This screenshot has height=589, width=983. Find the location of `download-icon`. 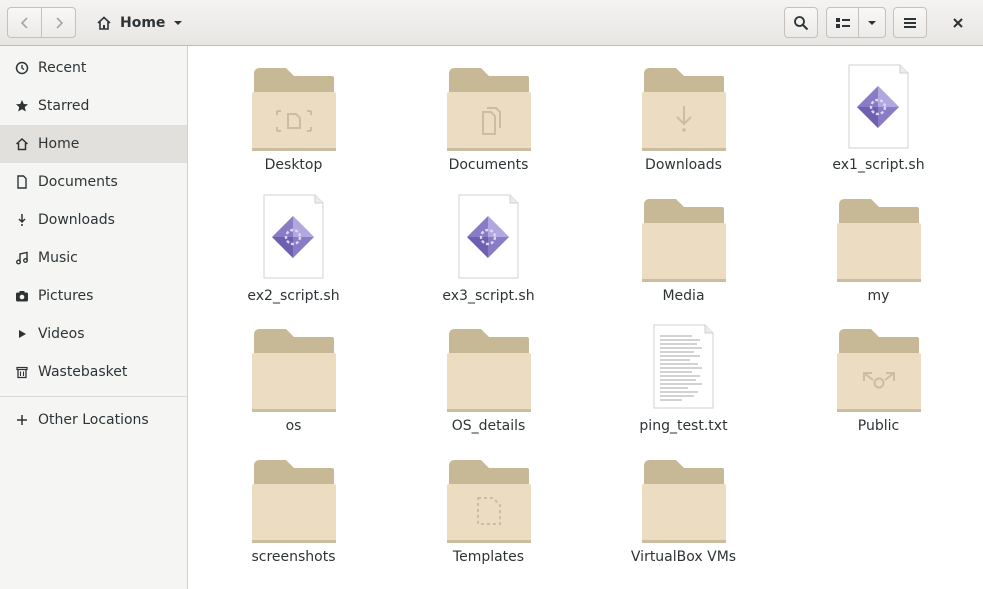

download-icon is located at coordinates (22, 220).